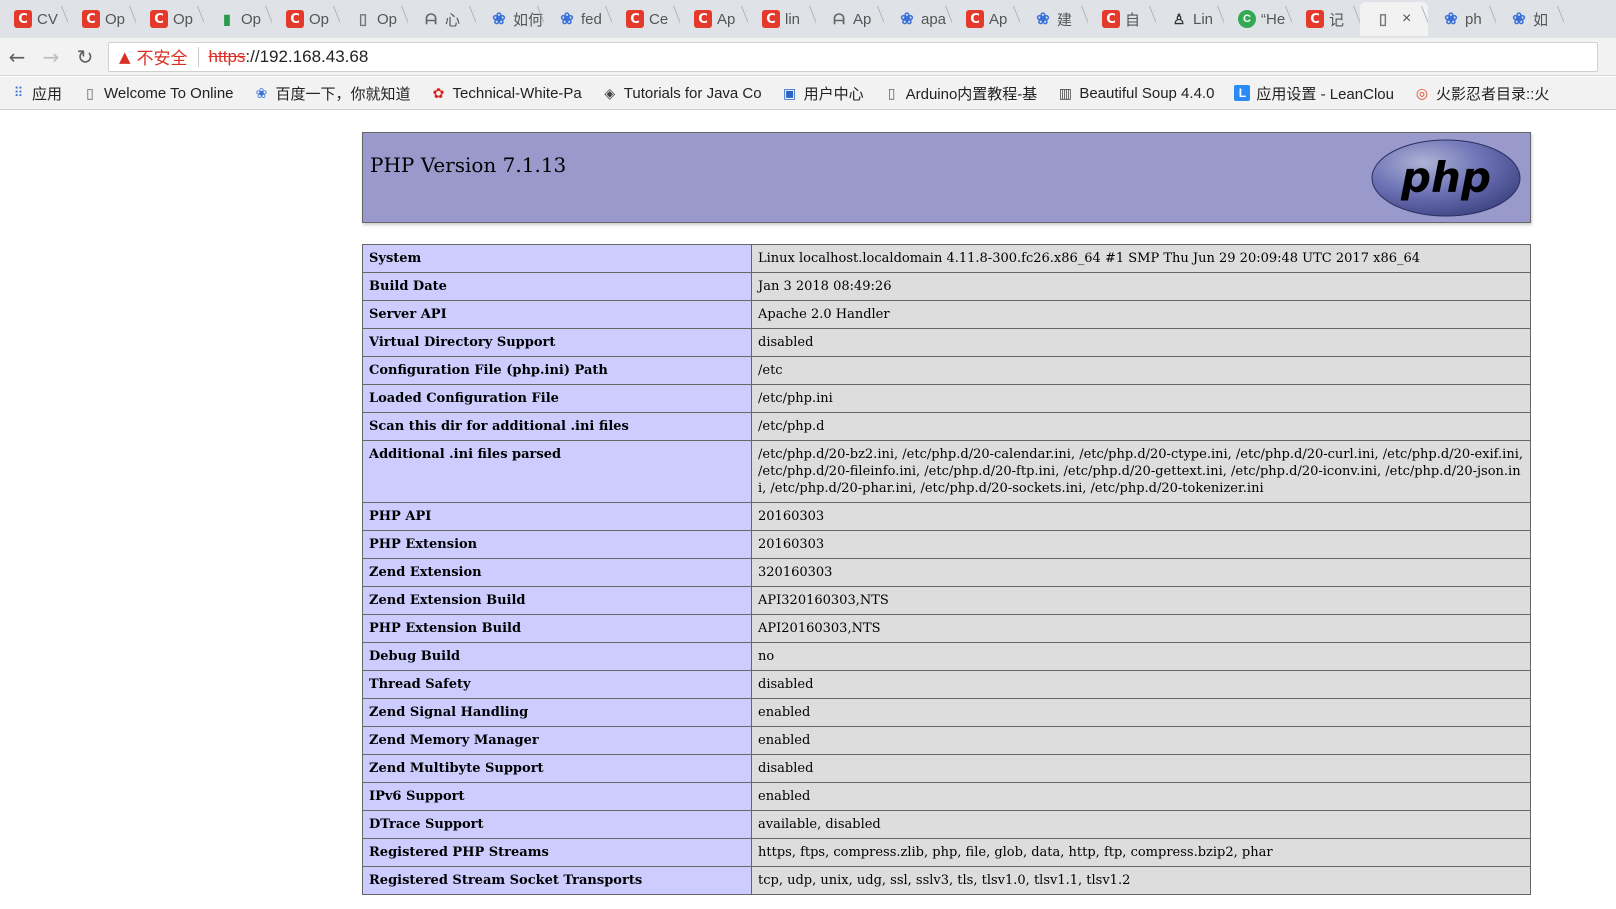 This screenshot has width=1616, height=909. Describe the element at coordinates (528, 20) in the screenshot. I see `tab-label: 如何` at that location.